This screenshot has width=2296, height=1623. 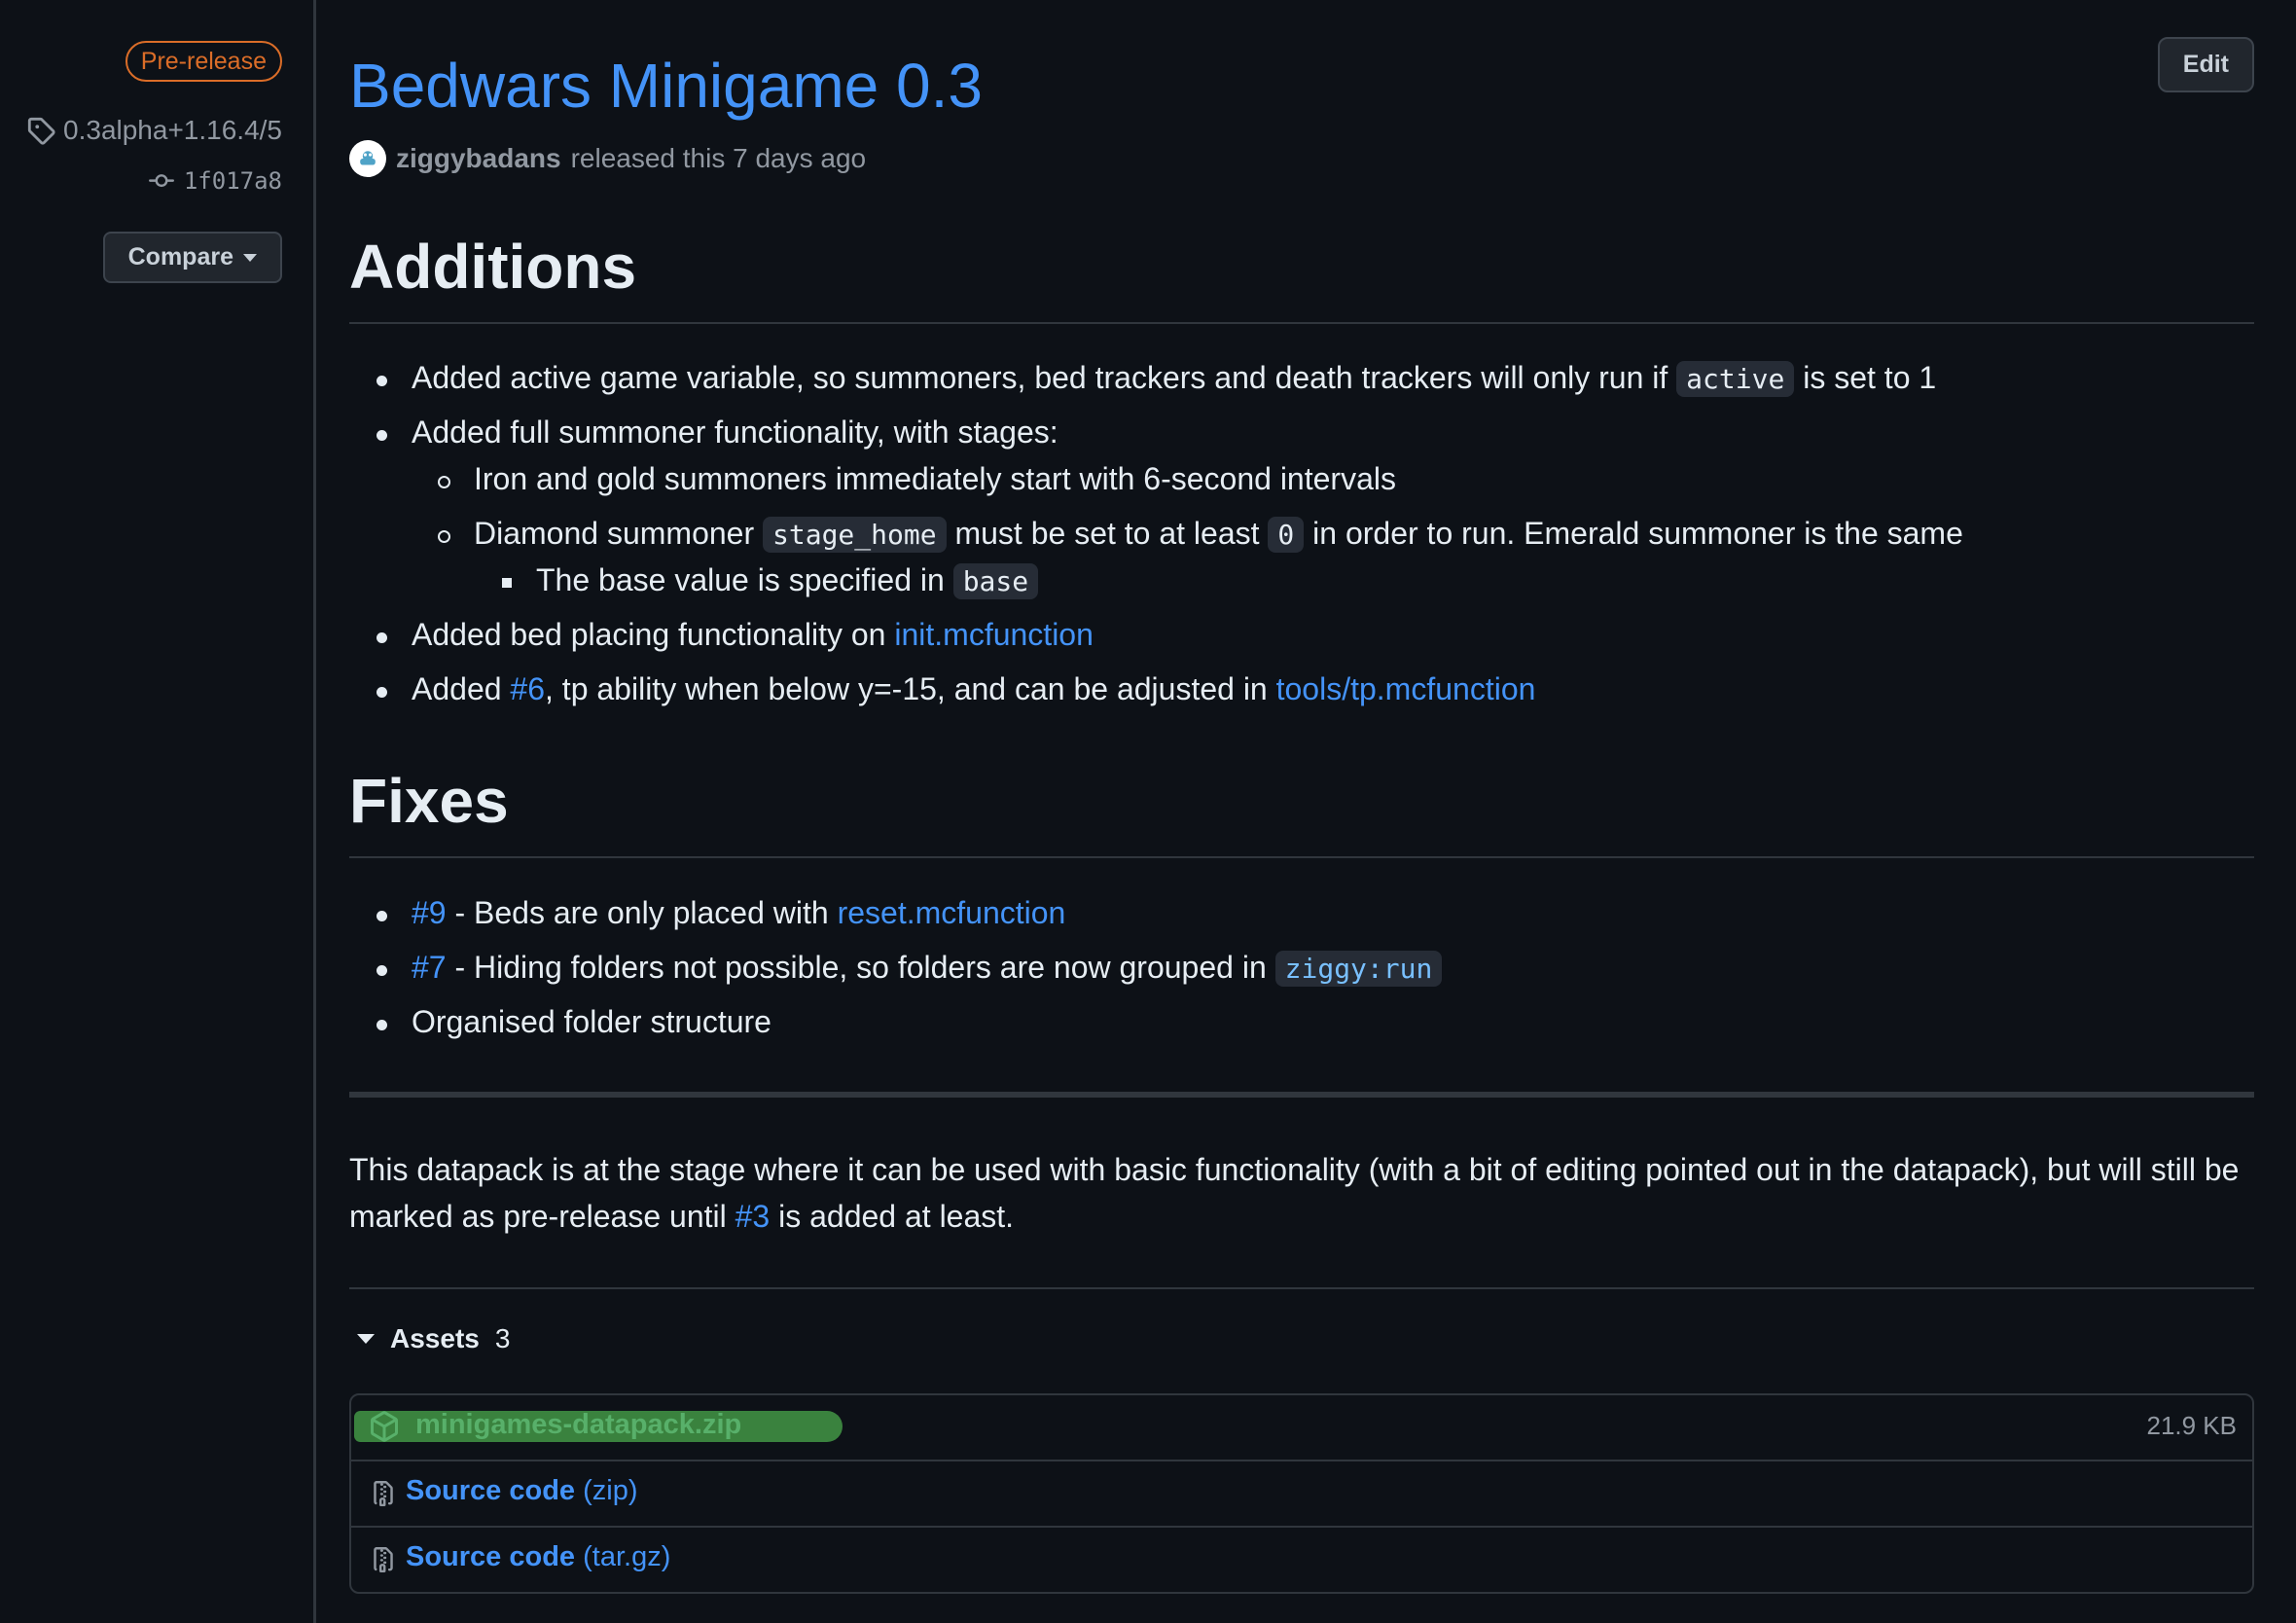 I want to click on asset-size: 21.9 KB, so click(x=2191, y=1425).